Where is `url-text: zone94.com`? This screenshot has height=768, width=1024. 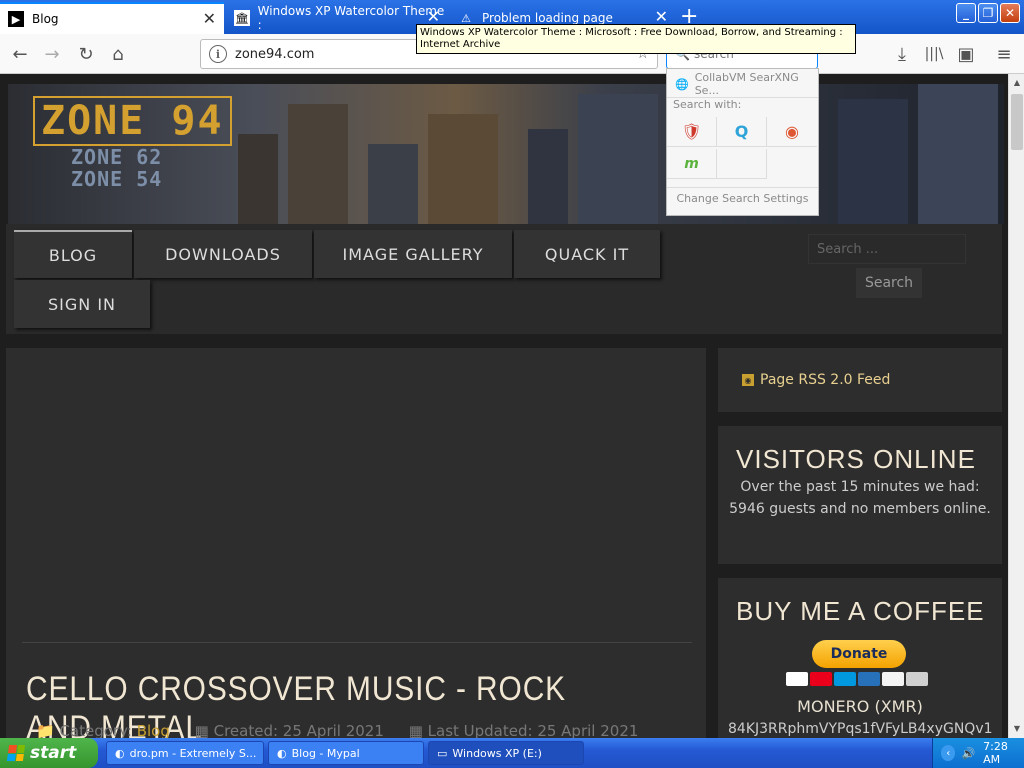
url-text: zone94.com is located at coordinates (275, 54).